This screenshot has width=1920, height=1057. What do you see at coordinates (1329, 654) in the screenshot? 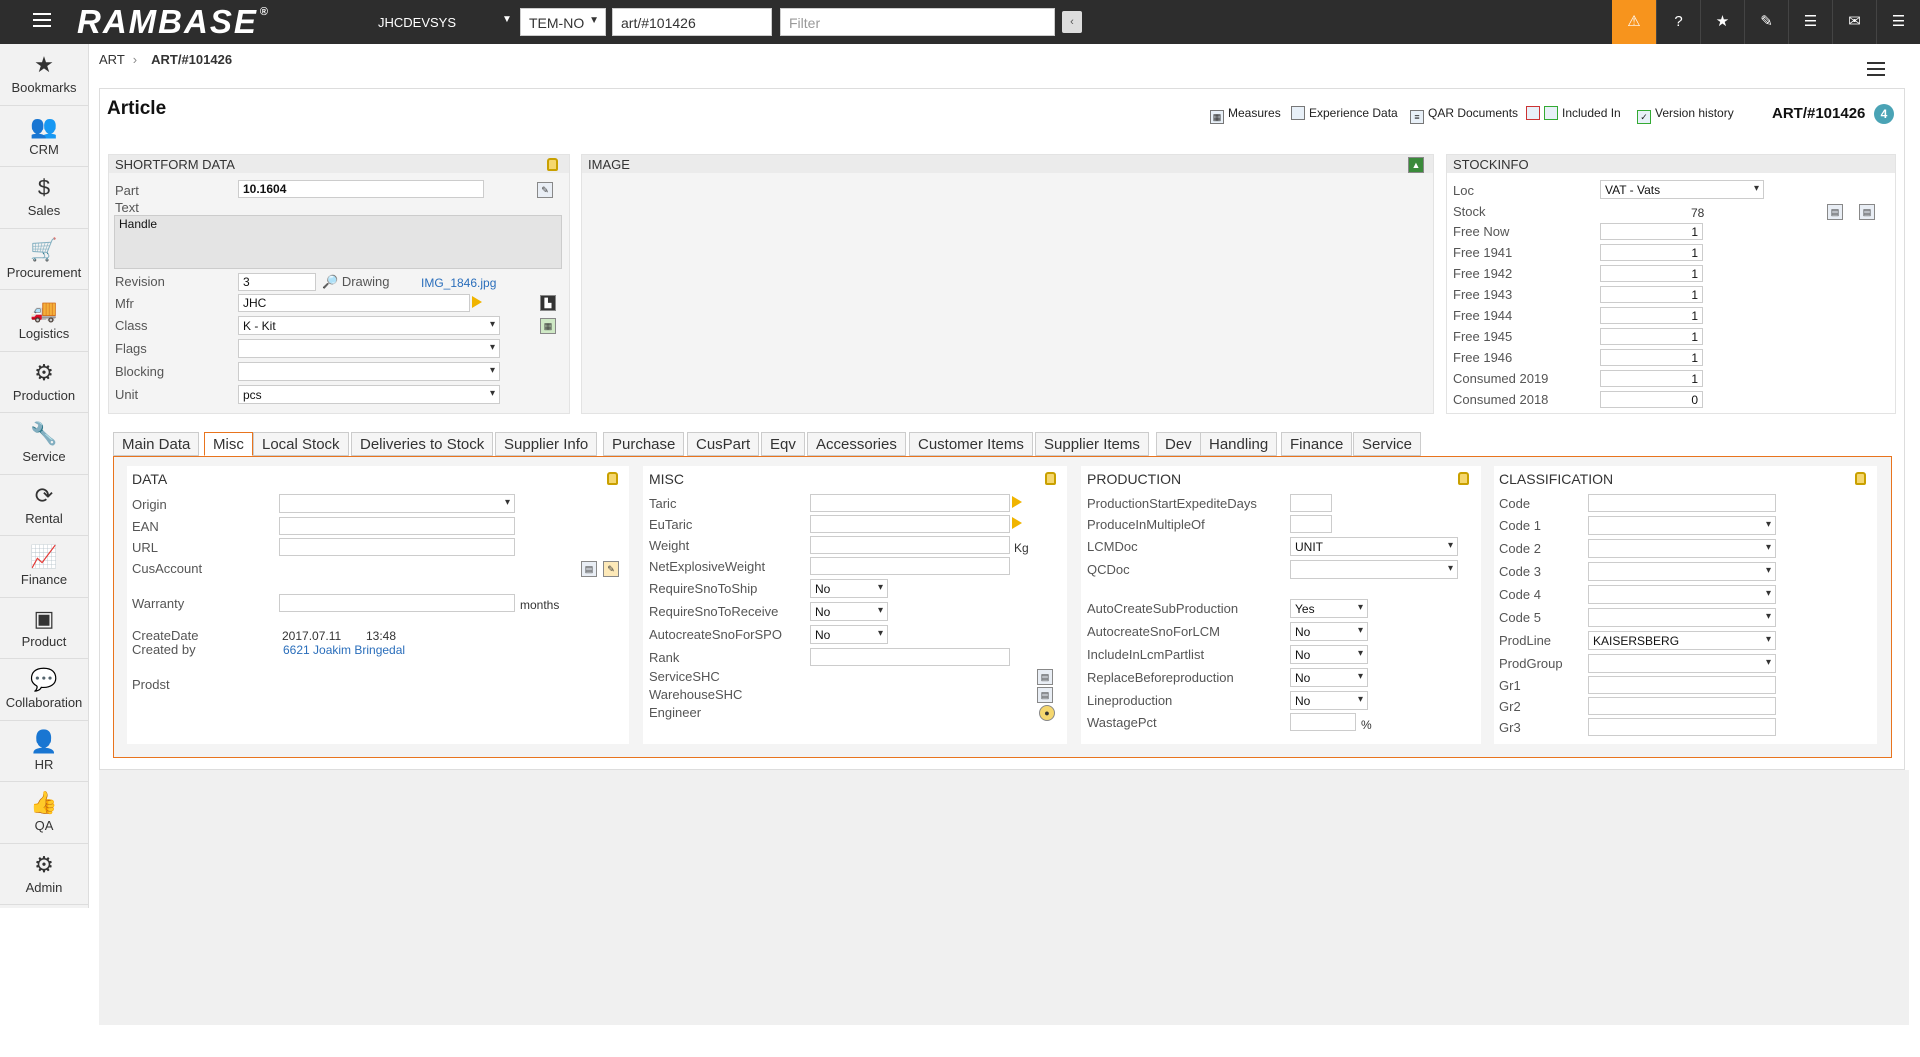
I see `include-lcm-select: No` at bounding box center [1329, 654].